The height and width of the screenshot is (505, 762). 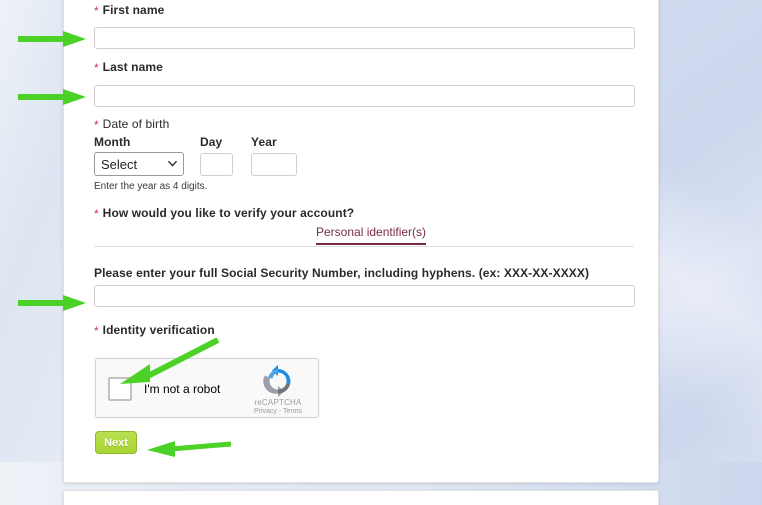 What do you see at coordinates (151, 186) in the screenshot?
I see `year-help-text: Enter the year as 4 digits.` at bounding box center [151, 186].